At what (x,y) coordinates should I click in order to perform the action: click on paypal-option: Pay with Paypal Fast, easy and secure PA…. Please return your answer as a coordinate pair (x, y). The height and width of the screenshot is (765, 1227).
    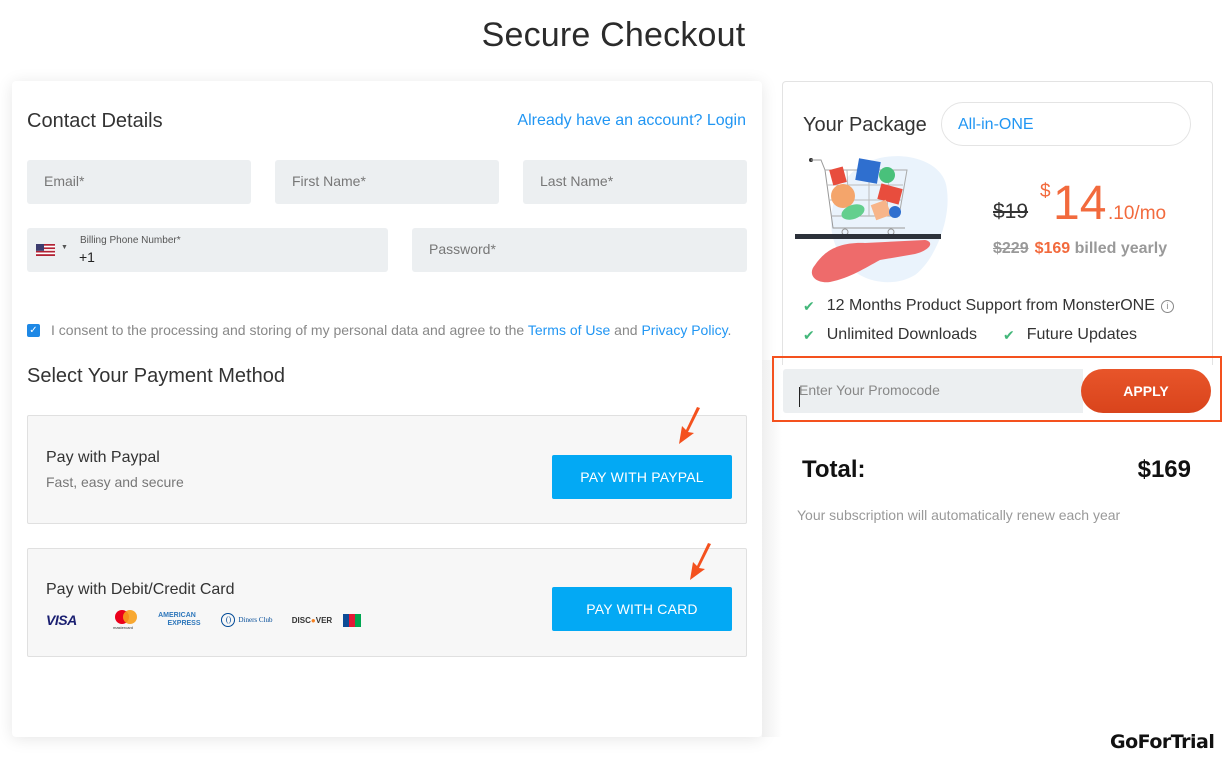
    Looking at the image, I should click on (387, 469).